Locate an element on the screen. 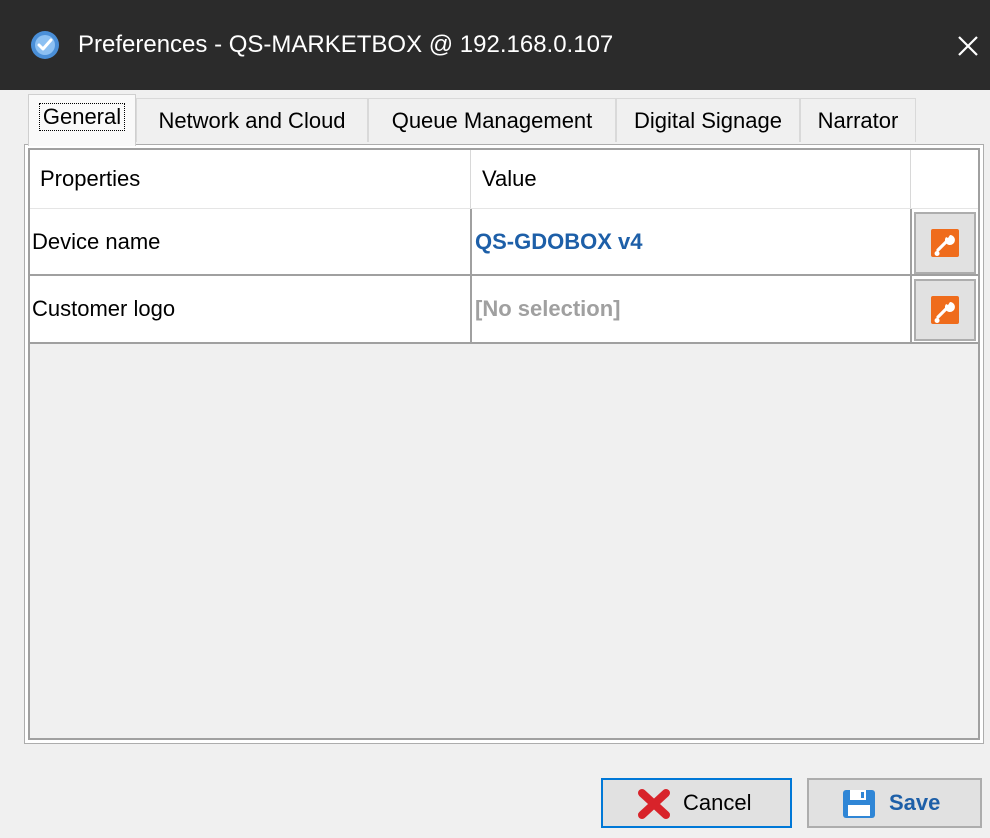 This screenshot has width=990, height=838. tab-label: Queue Management is located at coordinates (492, 120).